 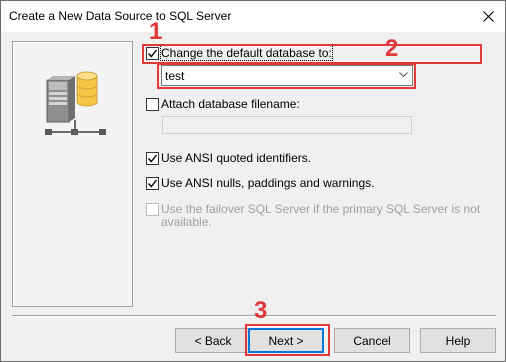 I want to click on window-title: Create a New Data Source to SQL Server, so click(x=120, y=16).